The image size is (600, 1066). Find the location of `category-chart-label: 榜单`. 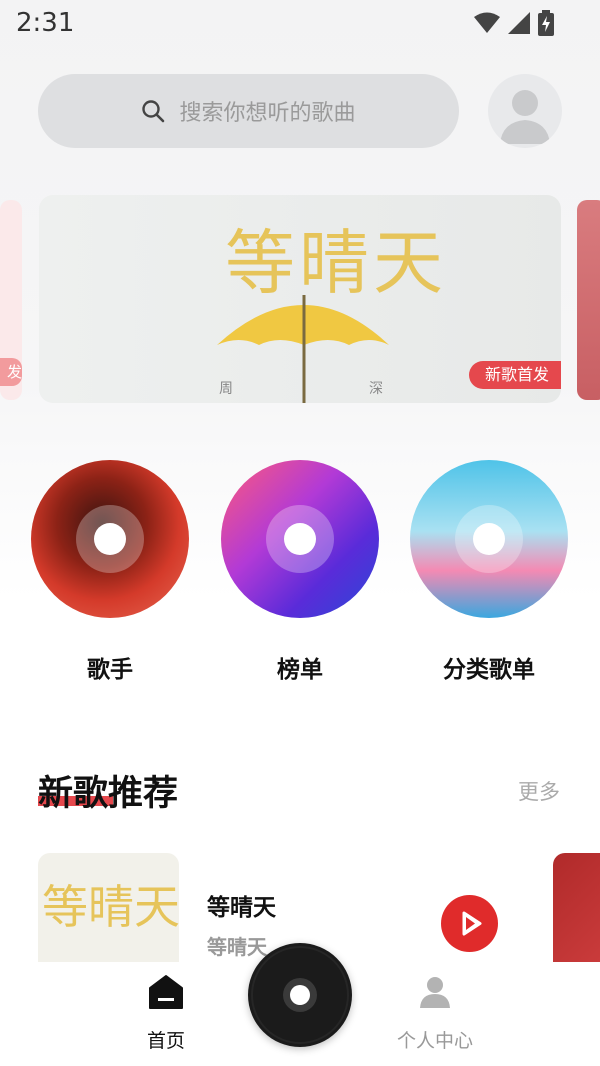

category-chart-label: 榜单 is located at coordinates (300, 667).